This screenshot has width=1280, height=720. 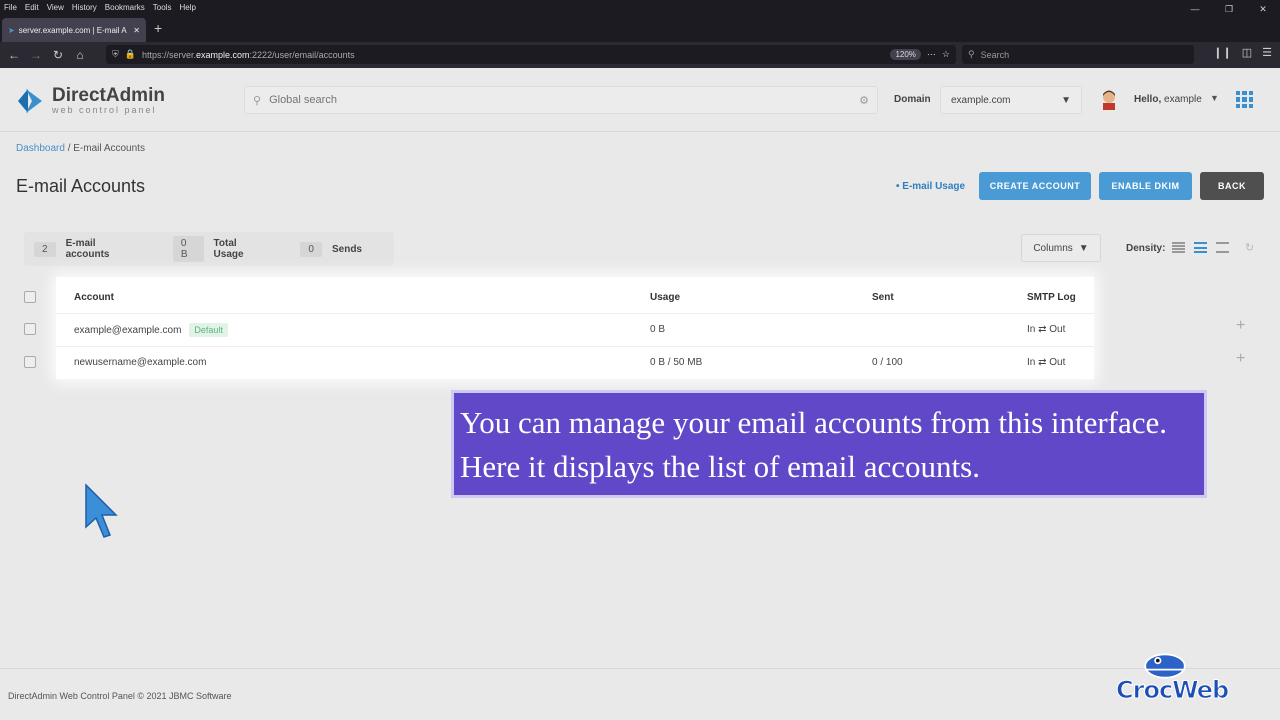 What do you see at coordinates (981, 100) in the screenshot?
I see `domain-value: example.com` at bounding box center [981, 100].